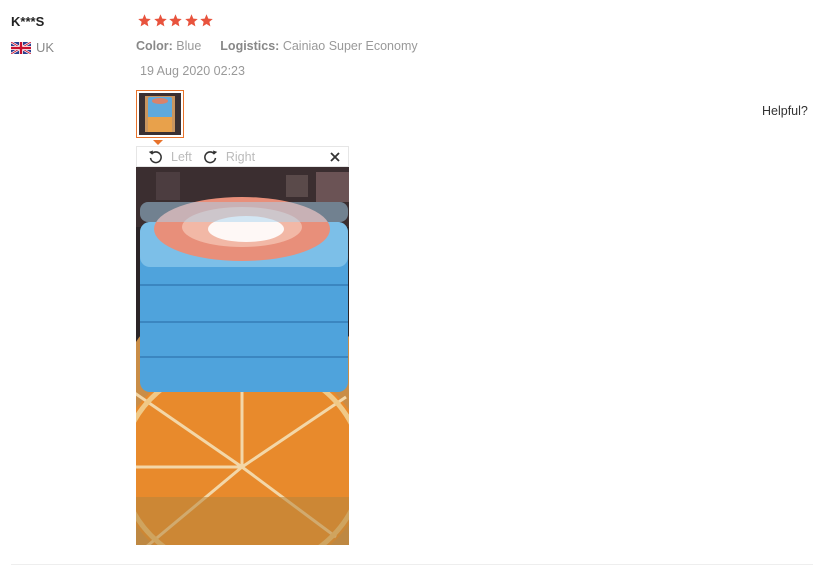 The image size is (819, 582). I want to click on star-rating, so click(176, 20).